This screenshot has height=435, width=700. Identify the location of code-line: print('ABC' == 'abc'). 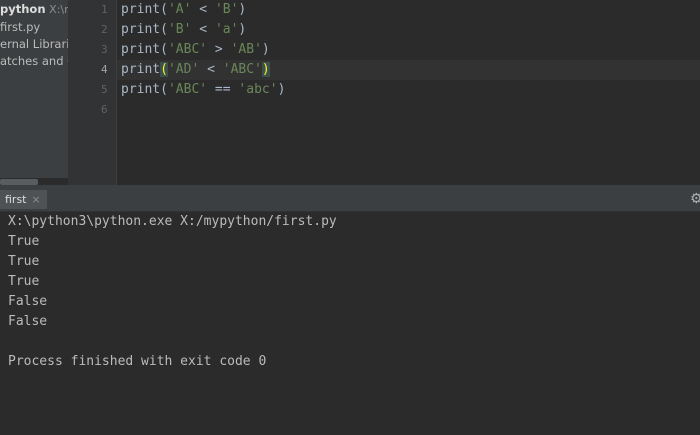
(408, 90).